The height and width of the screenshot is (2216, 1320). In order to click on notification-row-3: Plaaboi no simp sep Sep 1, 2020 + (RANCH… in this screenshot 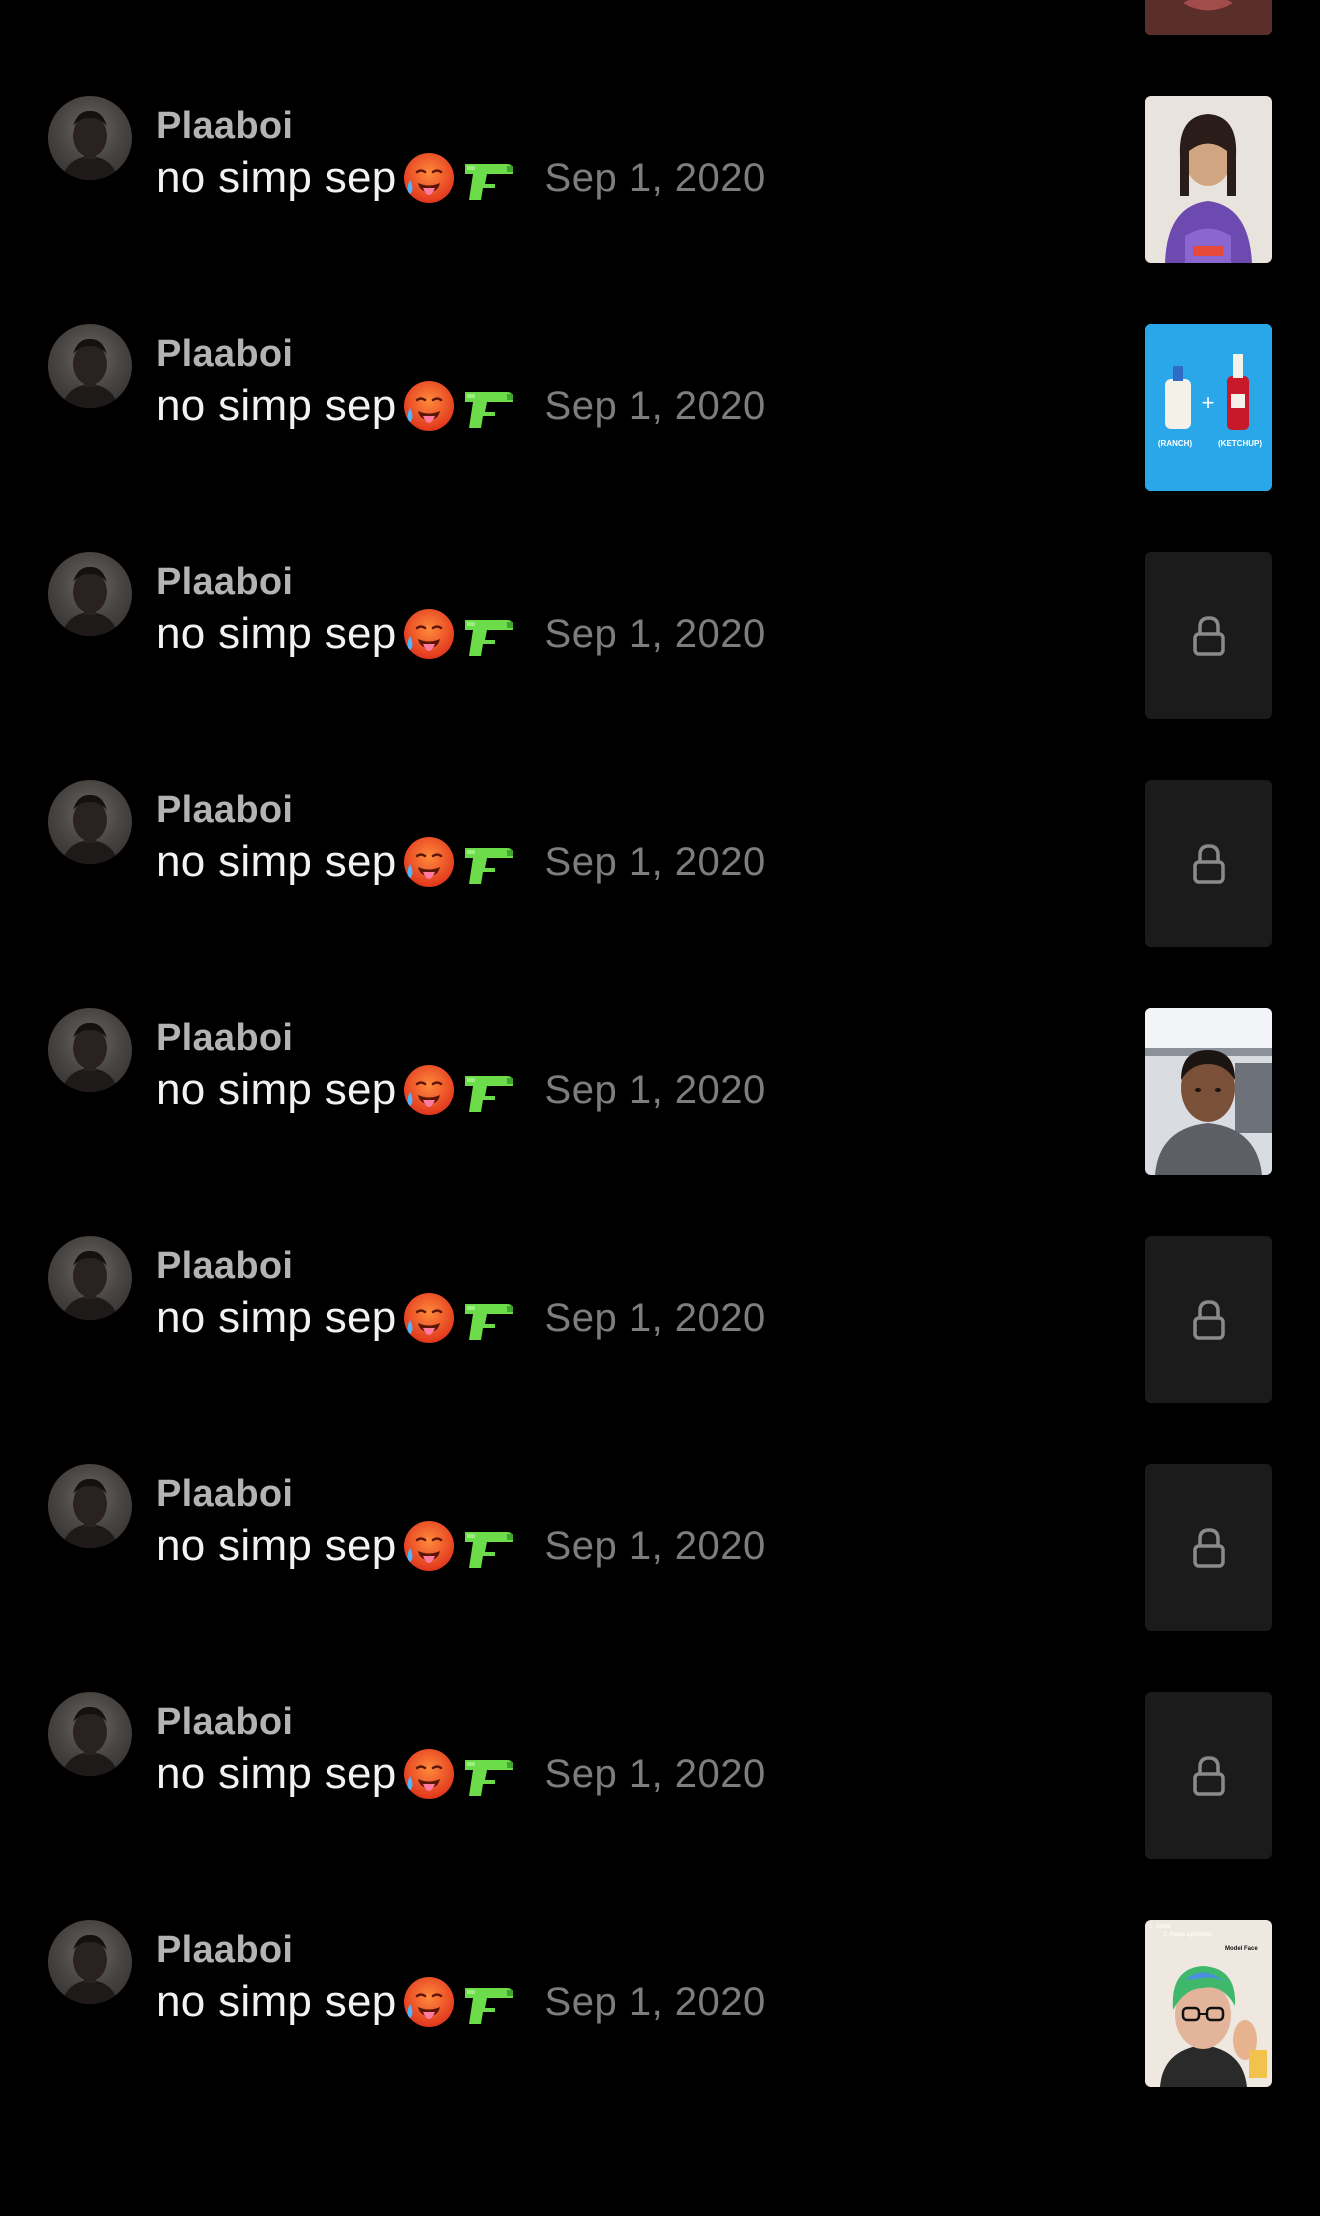, I will do `click(660, 398)`.